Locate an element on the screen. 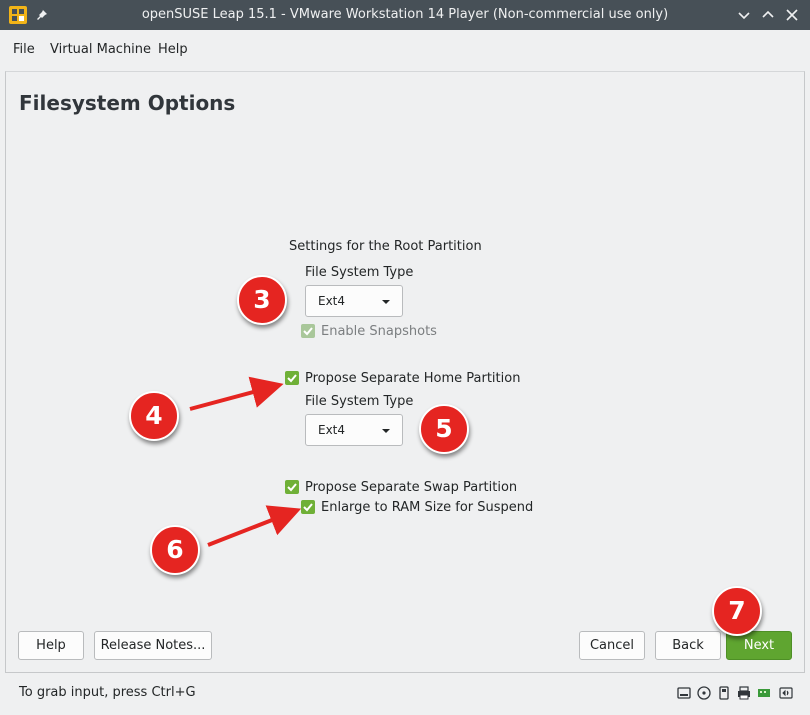 This screenshot has width=810, height=715. usb-icon is located at coordinates (724, 693).